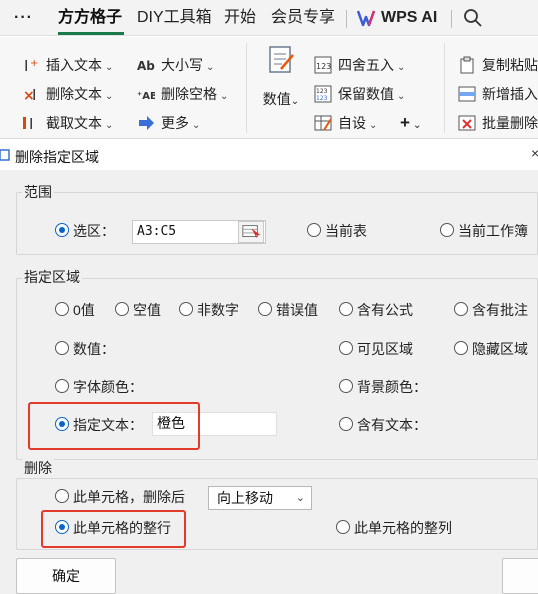  What do you see at coordinates (467, 65) in the screenshot?
I see `clipboard-icon` at bounding box center [467, 65].